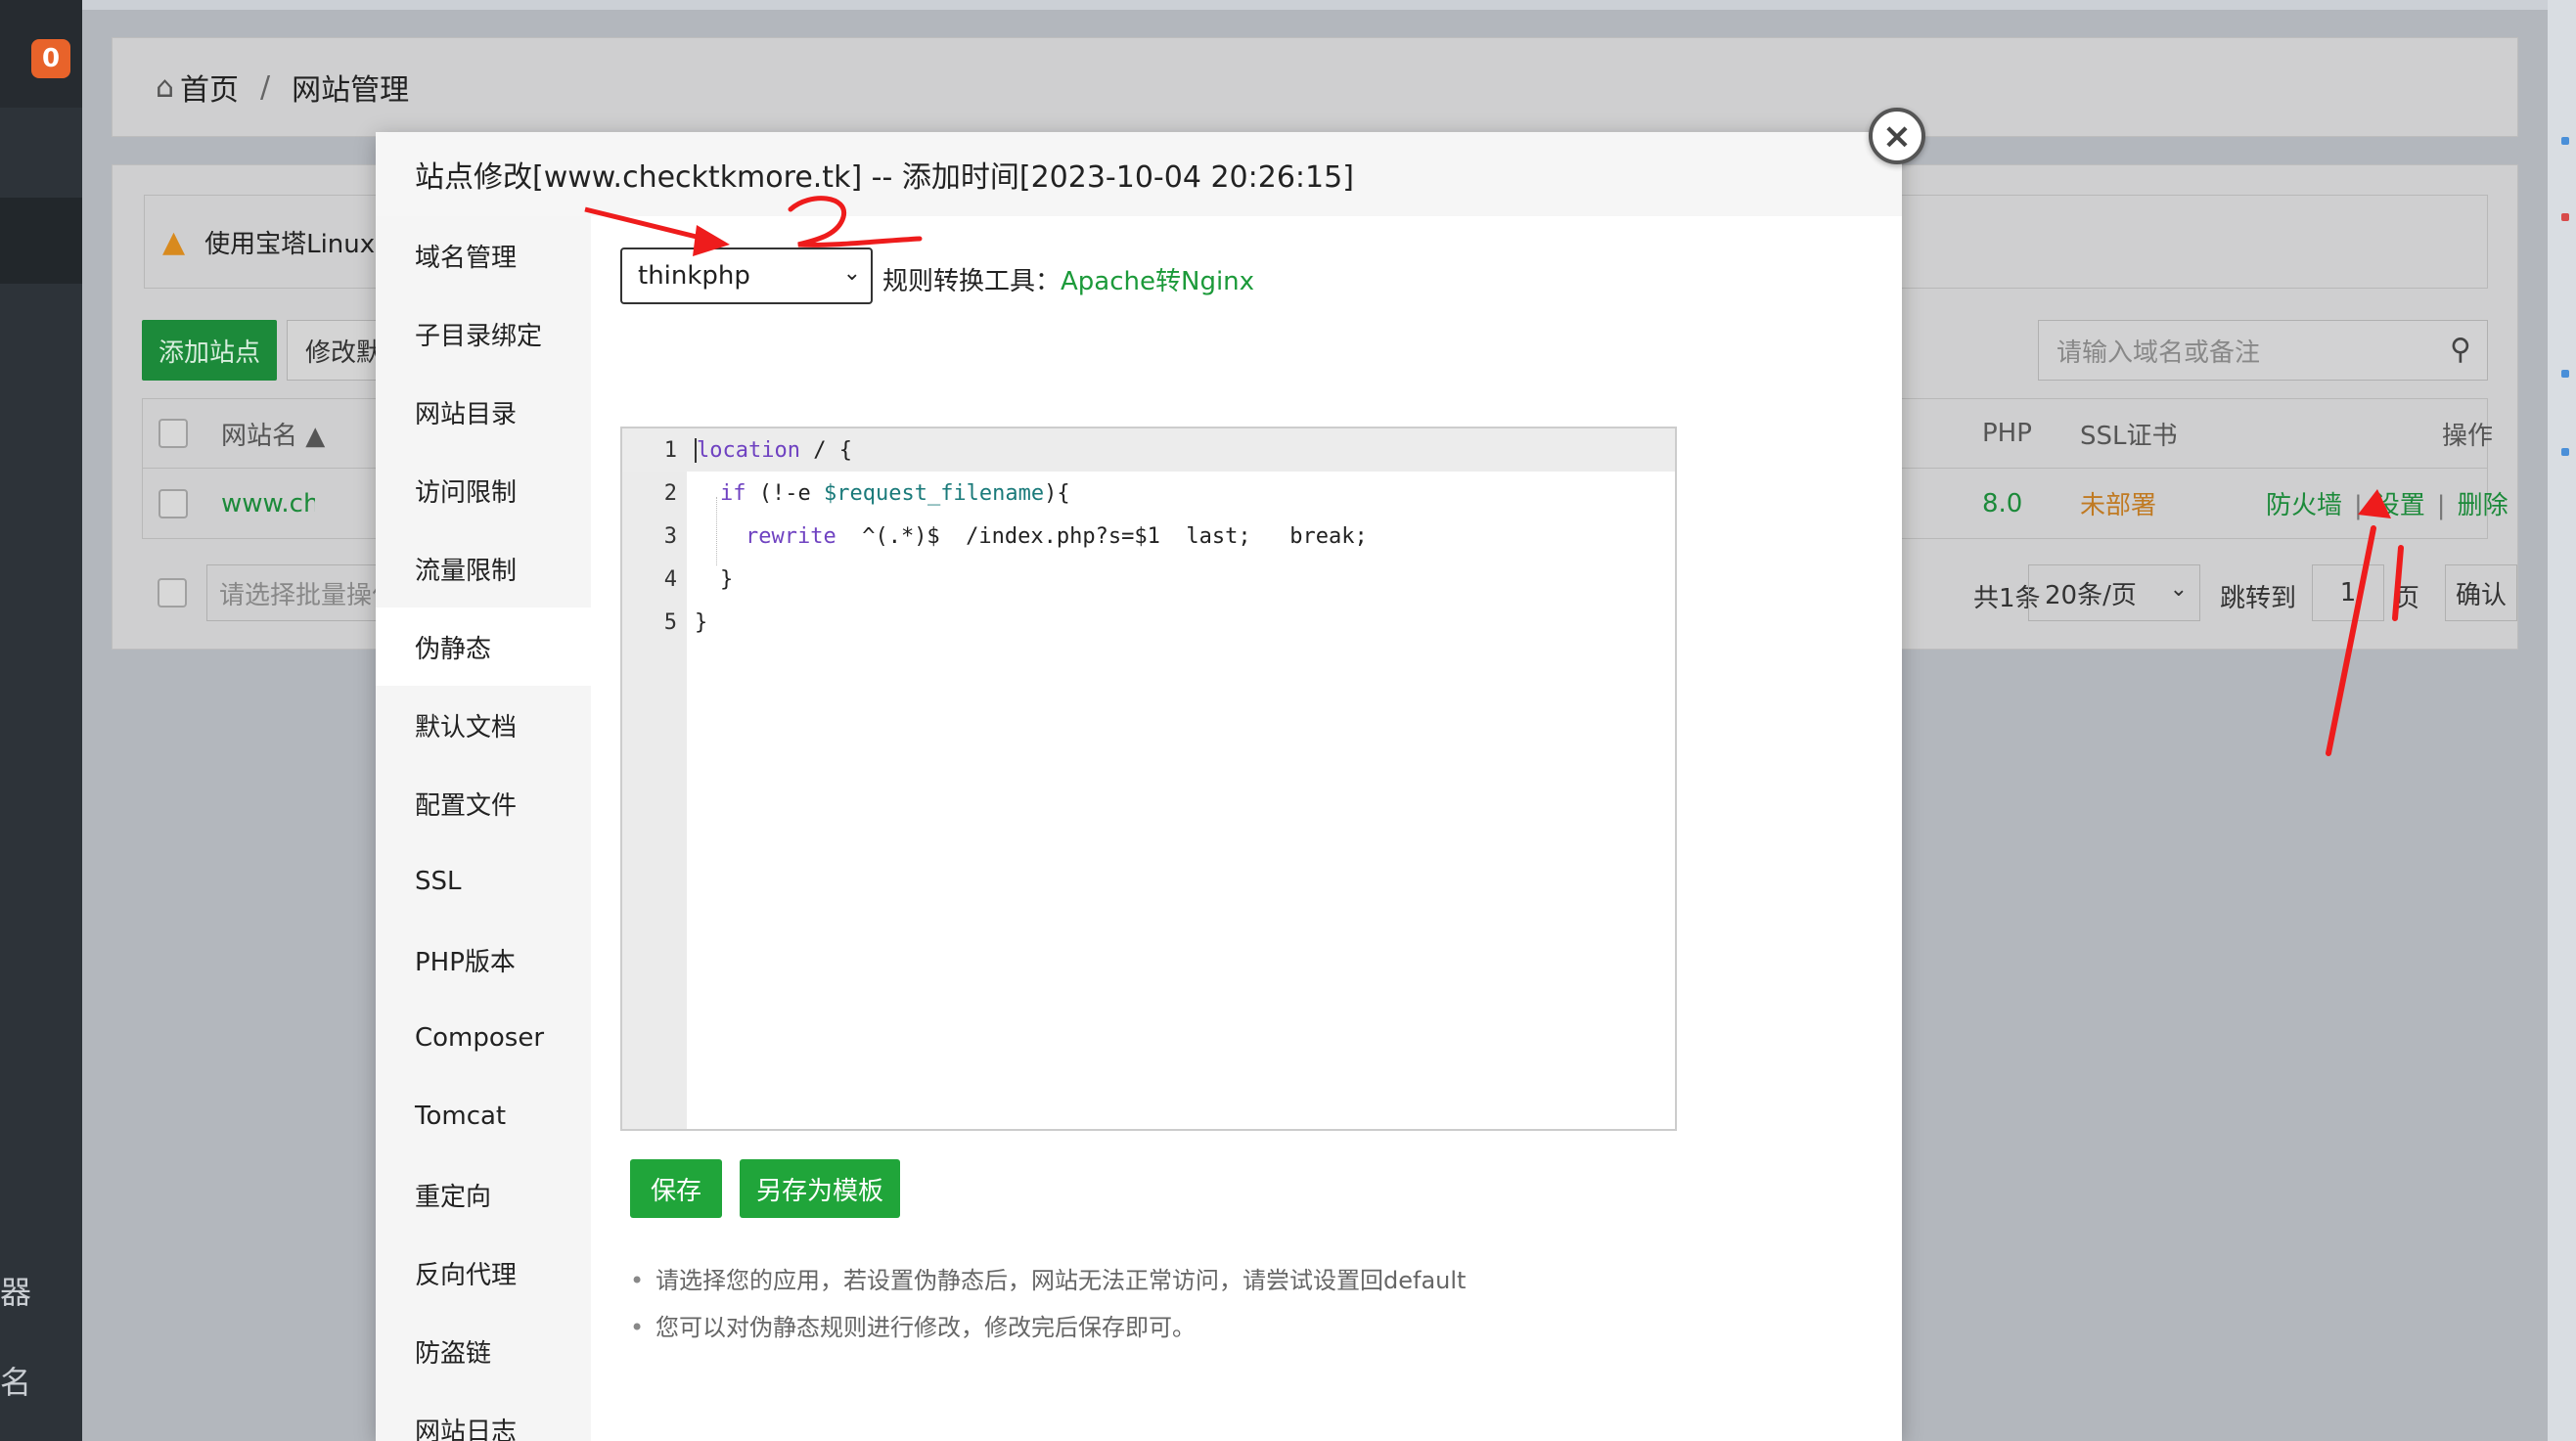 The image size is (2576, 1441). I want to click on save-as-template-button: 另存为模板, so click(820, 1188).